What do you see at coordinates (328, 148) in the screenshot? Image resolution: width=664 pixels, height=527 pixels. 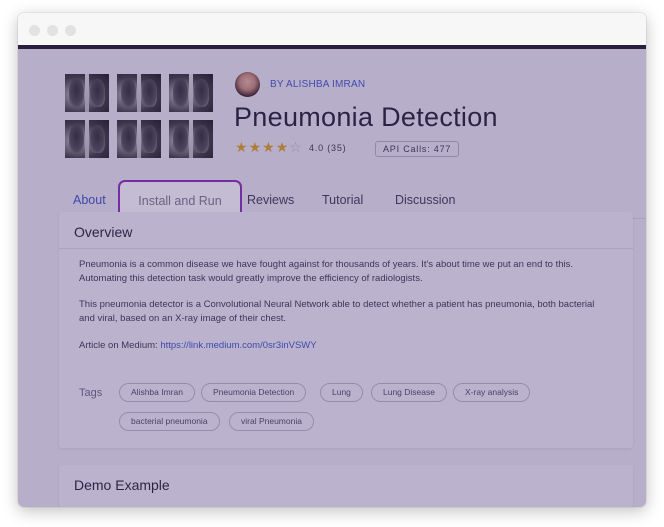 I see `rating-count: 4.0 (35)` at bounding box center [328, 148].